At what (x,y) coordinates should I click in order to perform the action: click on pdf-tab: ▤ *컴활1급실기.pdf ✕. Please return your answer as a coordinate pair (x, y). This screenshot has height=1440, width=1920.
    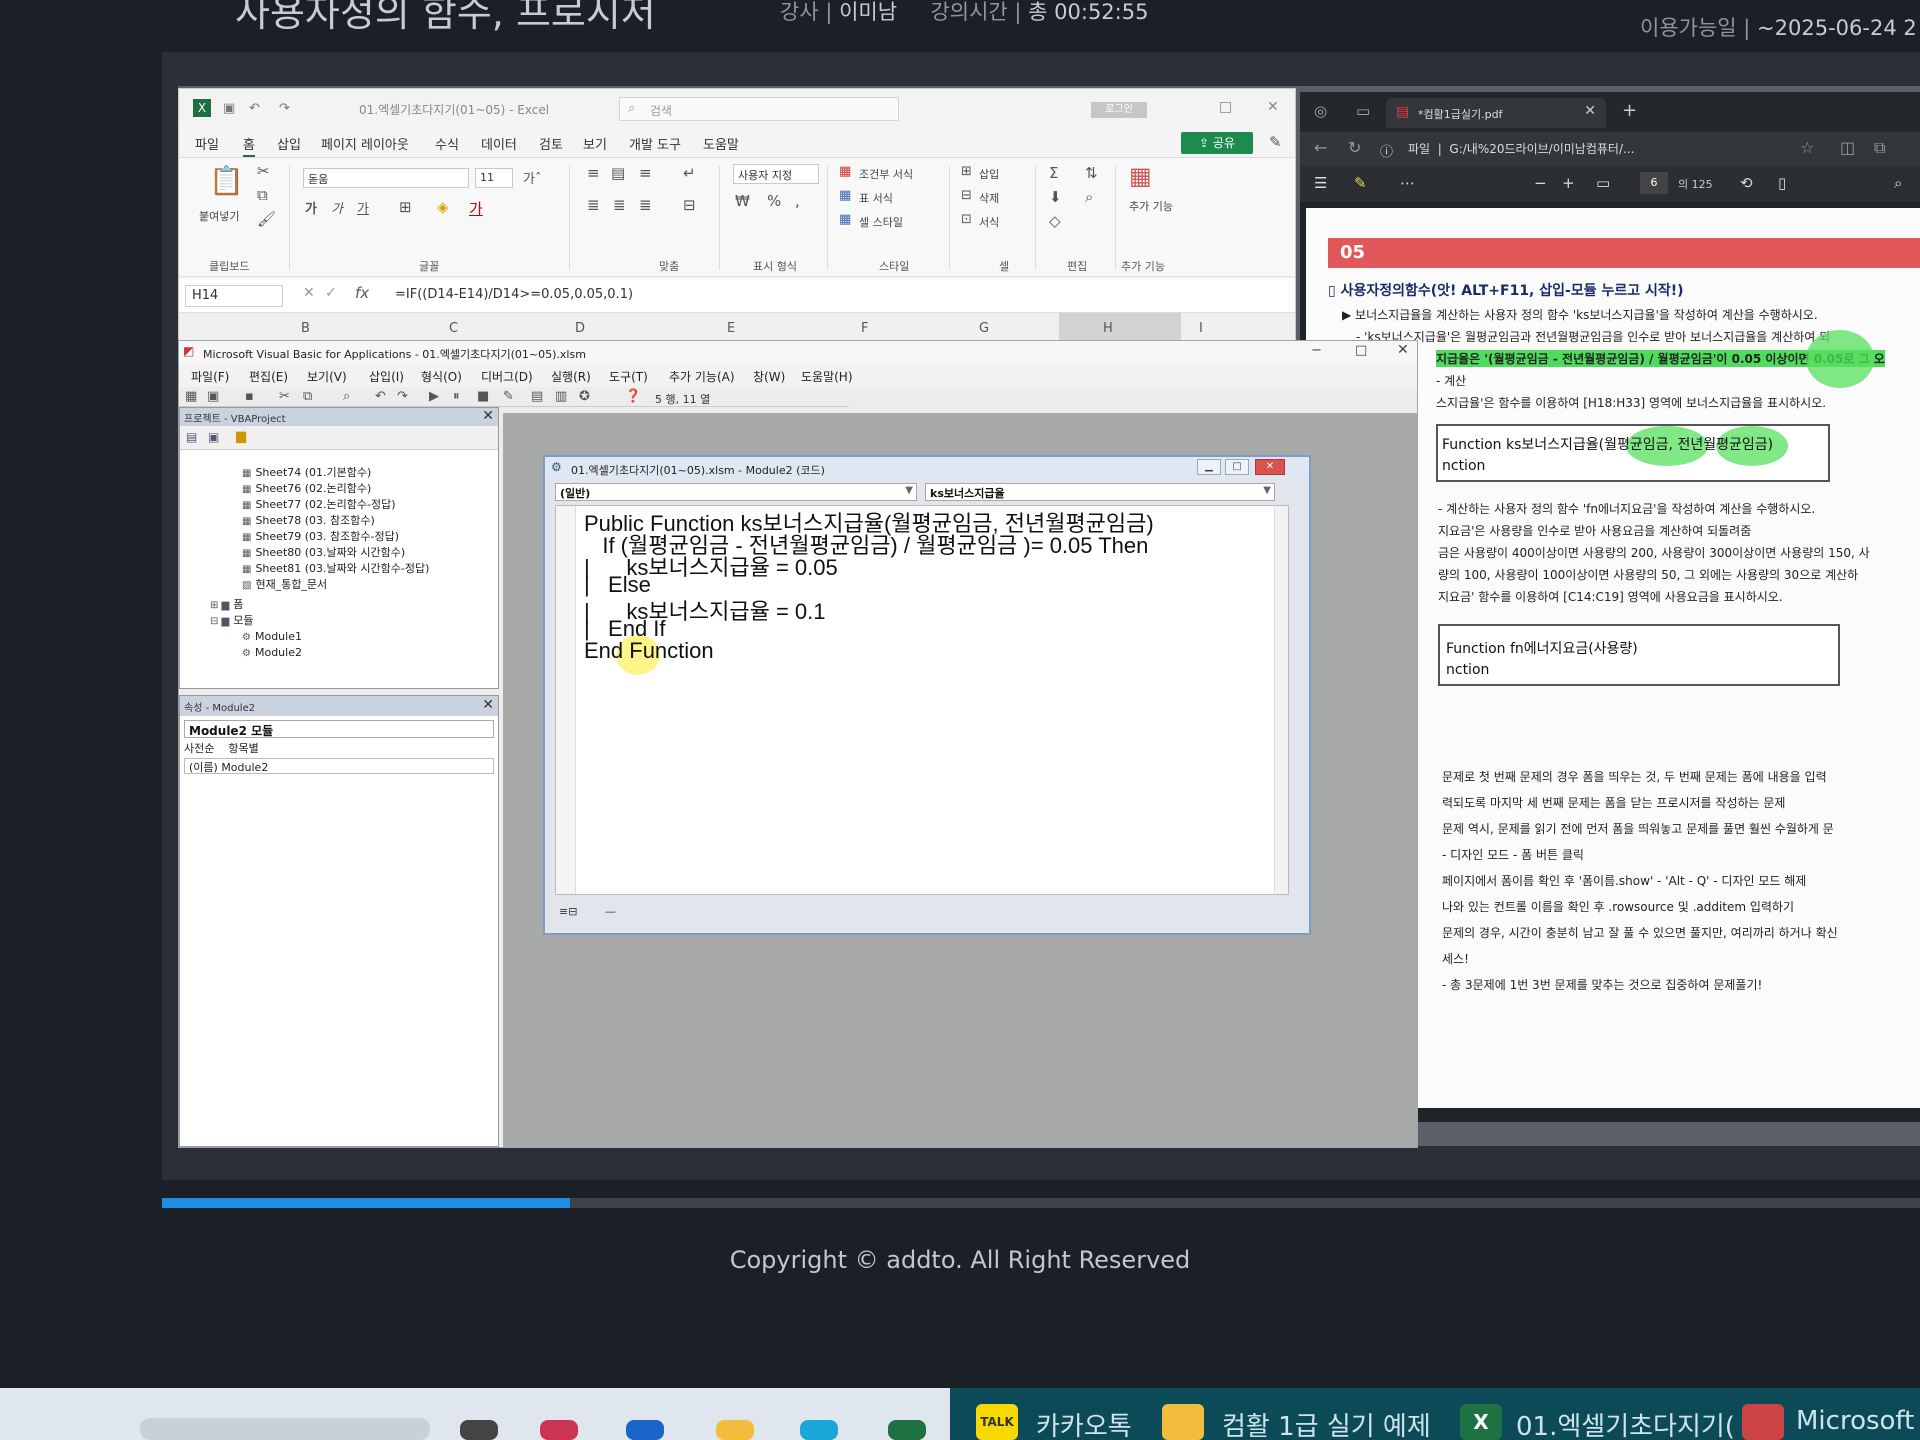
    Looking at the image, I should click on (1496, 113).